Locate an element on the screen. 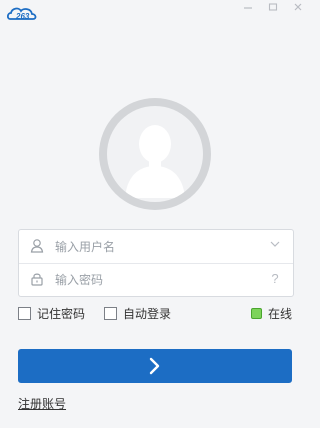  user-icon is located at coordinates (37, 246).